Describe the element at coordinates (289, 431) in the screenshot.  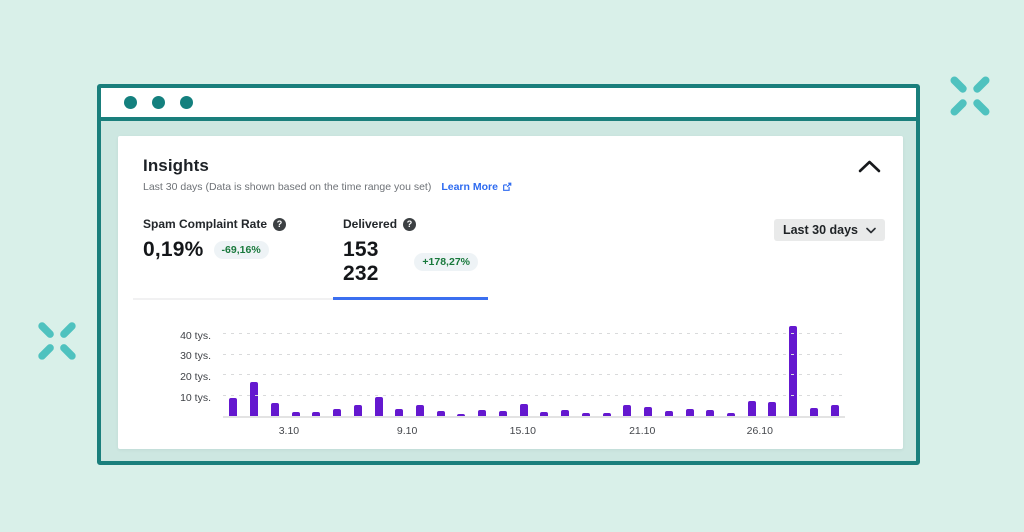
I see `x-tick-label: 3.10` at that location.